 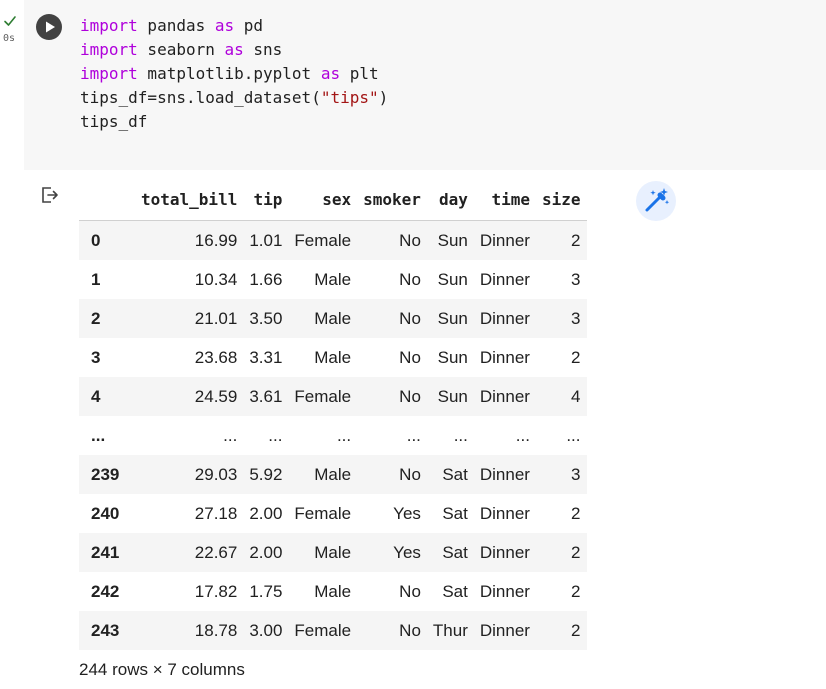 I want to click on table-row: 239 29.03 5.92 Male No Sat Dinner 3, so click(x=333, y=474).